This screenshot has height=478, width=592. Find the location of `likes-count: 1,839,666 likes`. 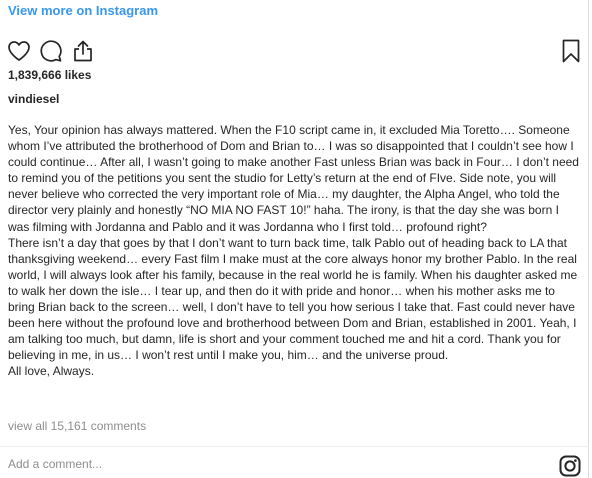

likes-count: 1,839,666 likes is located at coordinates (49, 75).